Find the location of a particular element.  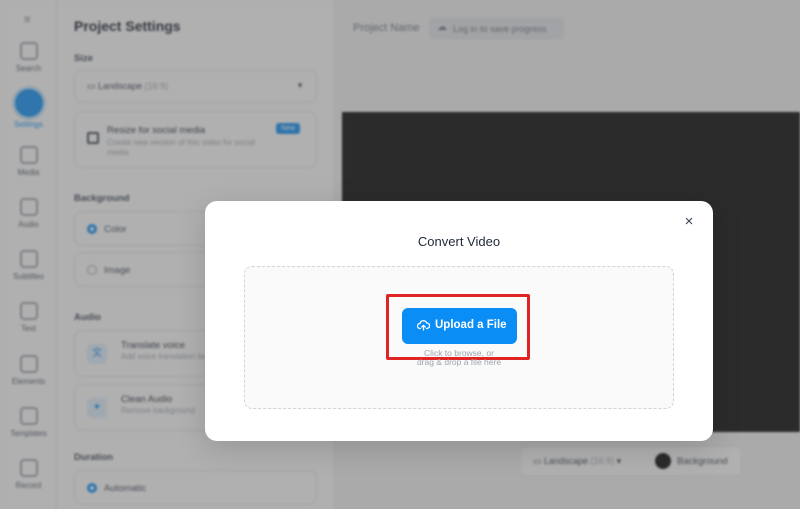

upload-button-label: Upload a File is located at coordinates (471, 325).